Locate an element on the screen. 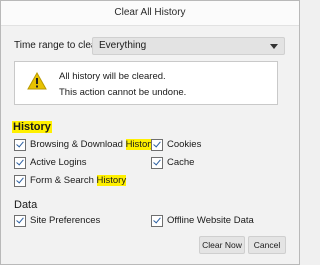 Image resolution: width=320 pixels, height=265 pixels. warning-text-line-2: This action cannot be undone. is located at coordinates (123, 92).